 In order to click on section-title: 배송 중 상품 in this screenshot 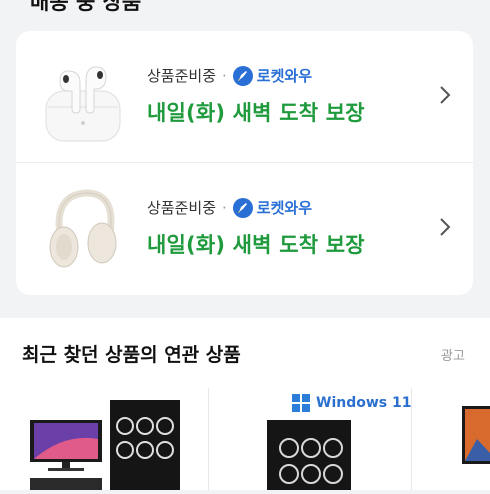, I will do `click(86, 7)`.